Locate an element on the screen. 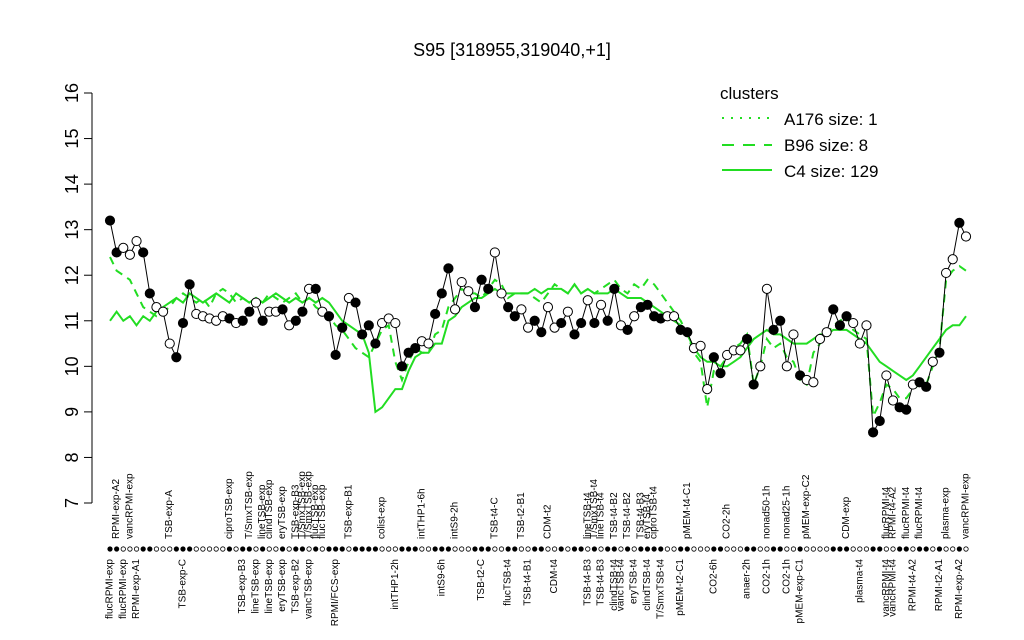 Image resolution: width=1024 pixels, height=640 pixels. x-label-bottom: vancTSB-t4 is located at coordinates (620, 585).